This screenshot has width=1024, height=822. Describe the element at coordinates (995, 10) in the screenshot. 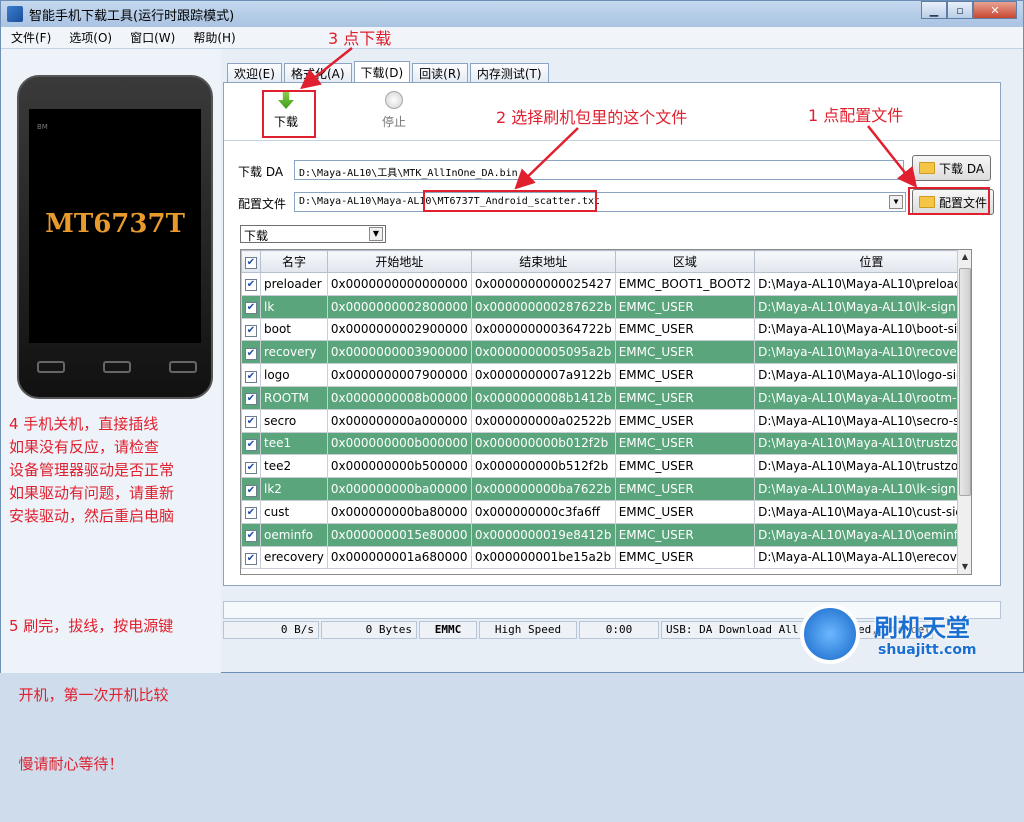

I see `close-button: ✕` at that location.